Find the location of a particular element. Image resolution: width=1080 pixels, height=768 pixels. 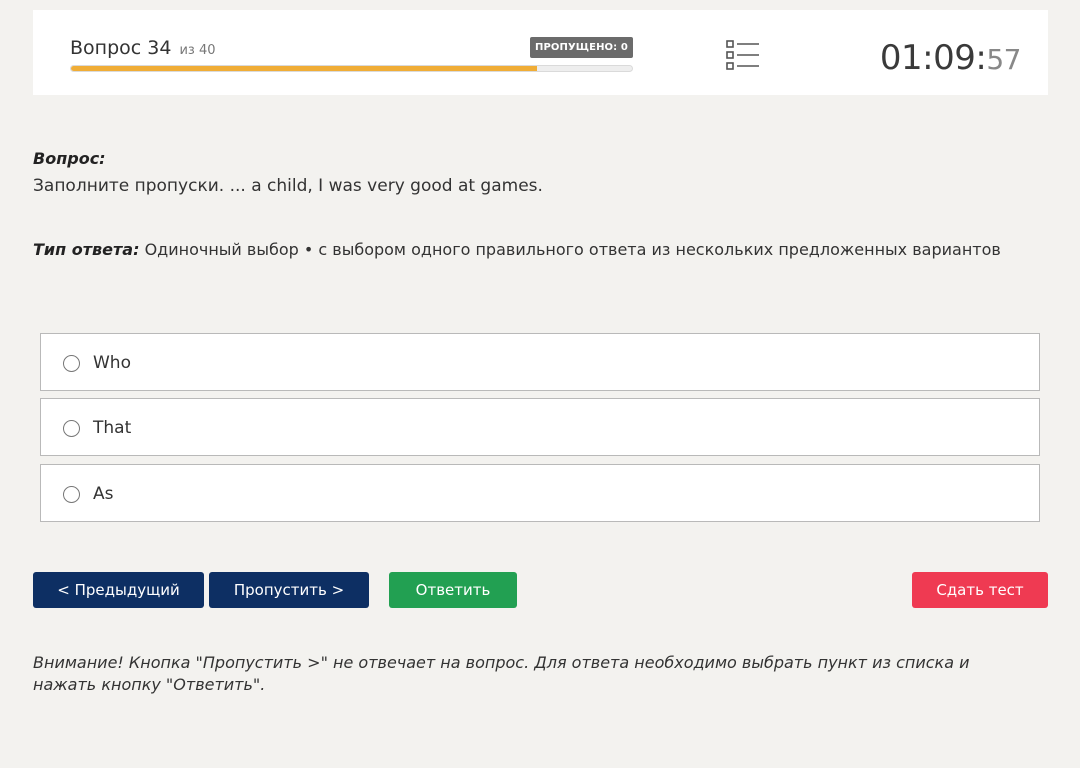

progress-fill is located at coordinates (304, 68).